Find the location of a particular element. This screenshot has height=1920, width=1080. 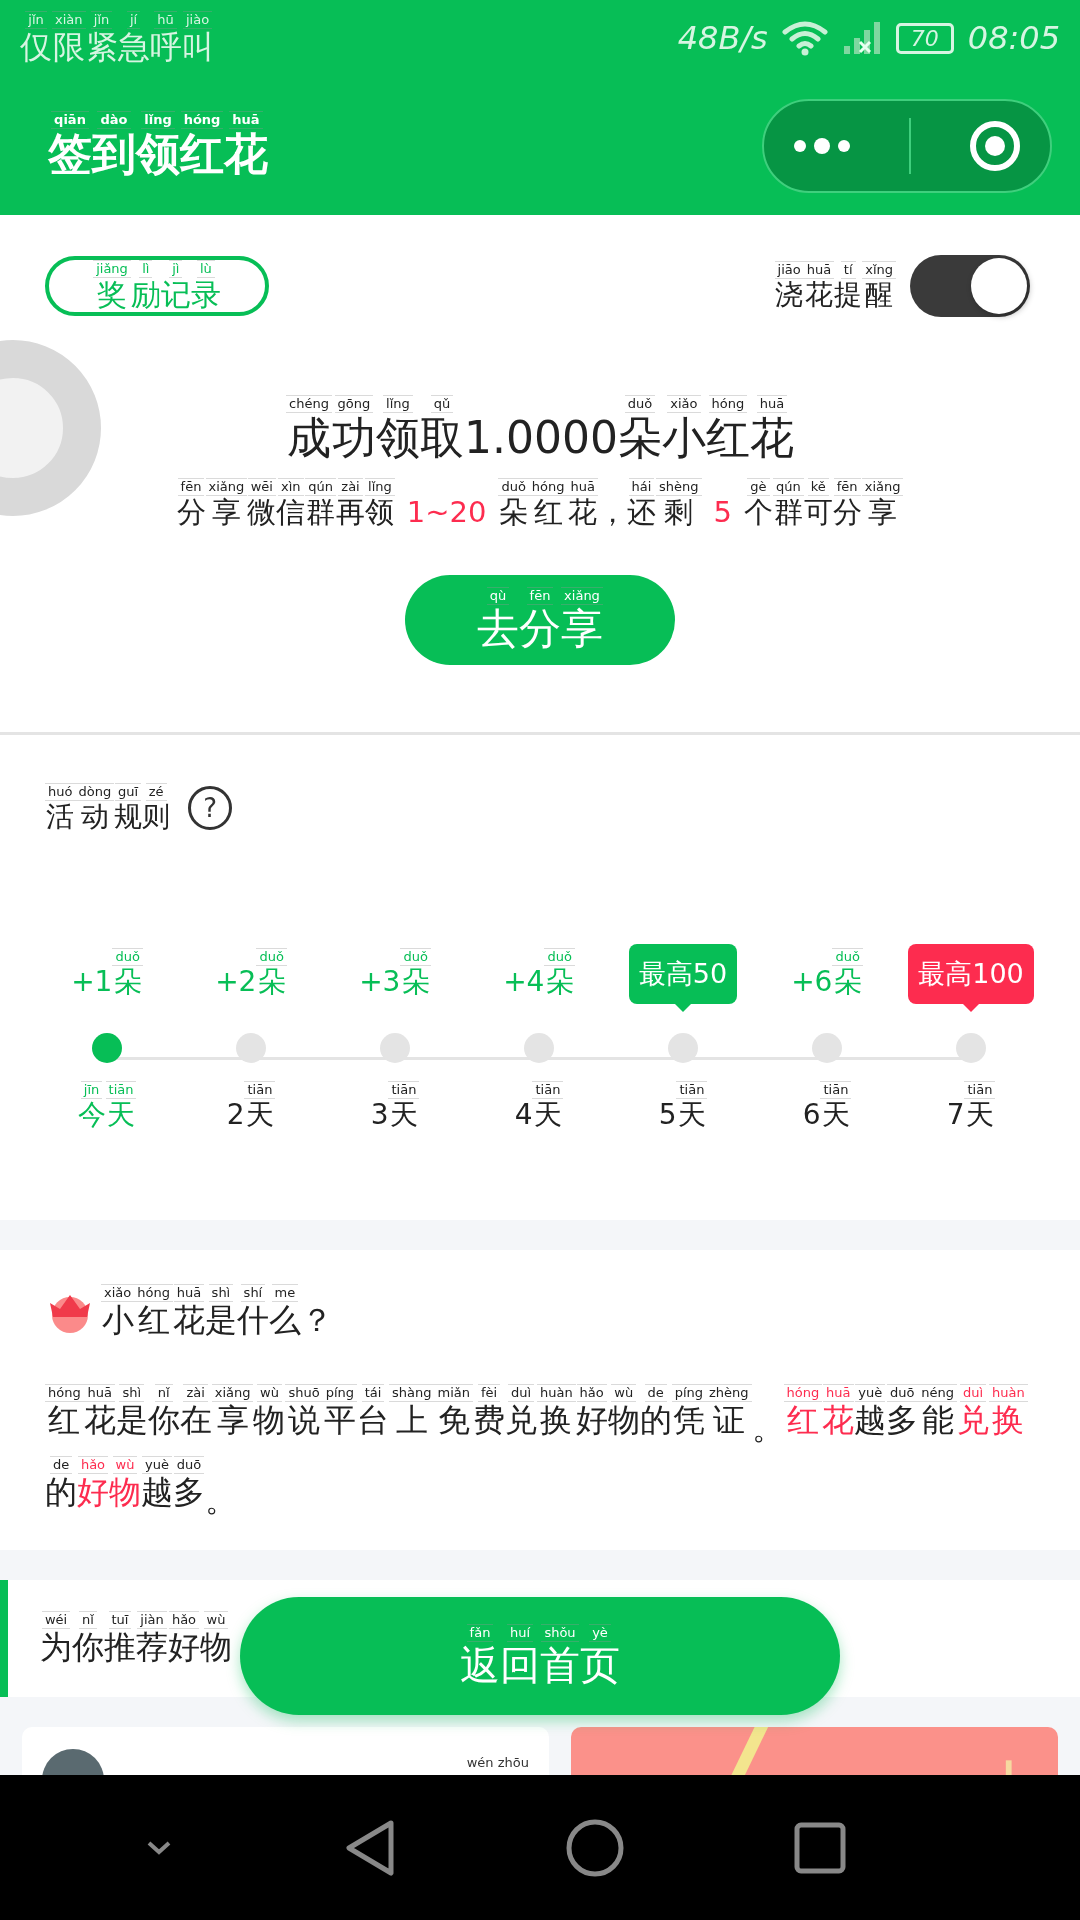

help-icon: ? is located at coordinates (210, 808).